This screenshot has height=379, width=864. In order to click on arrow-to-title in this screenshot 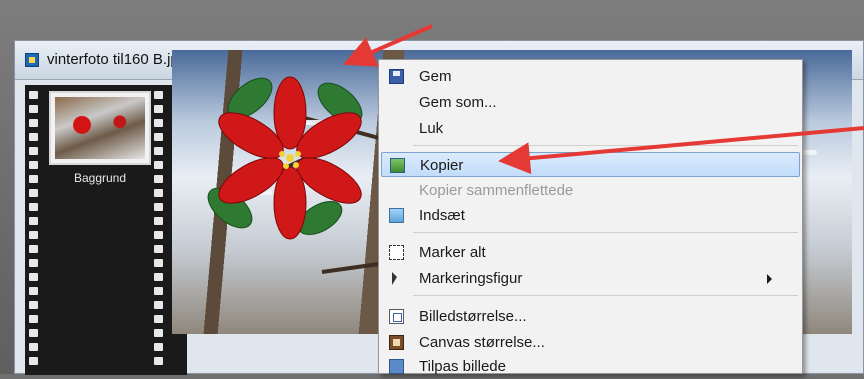, I will do `click(387, 45)`.